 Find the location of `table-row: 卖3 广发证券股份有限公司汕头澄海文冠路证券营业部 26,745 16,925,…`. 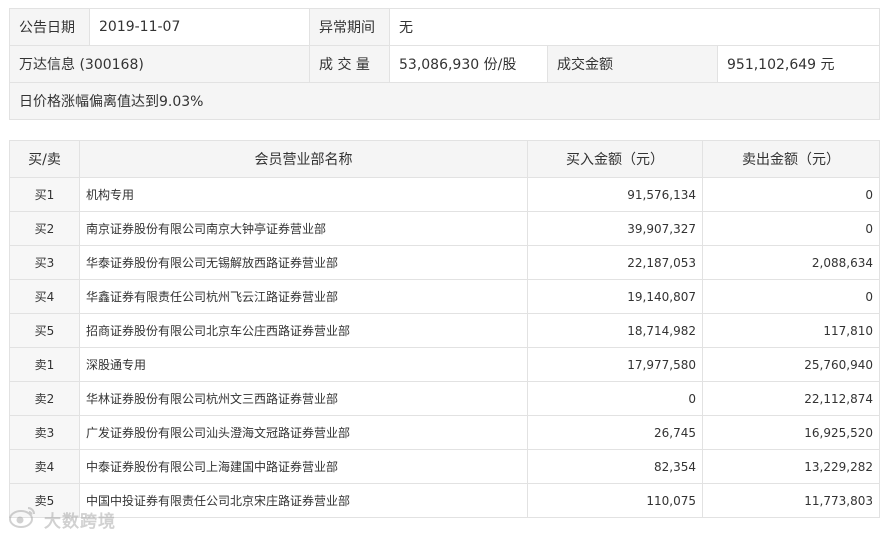

table-row: 卖3 广发证券股份有限公司汕头澄海文冠路证券营业部 26,745 16,925,… is located at coordinates (444, 432).